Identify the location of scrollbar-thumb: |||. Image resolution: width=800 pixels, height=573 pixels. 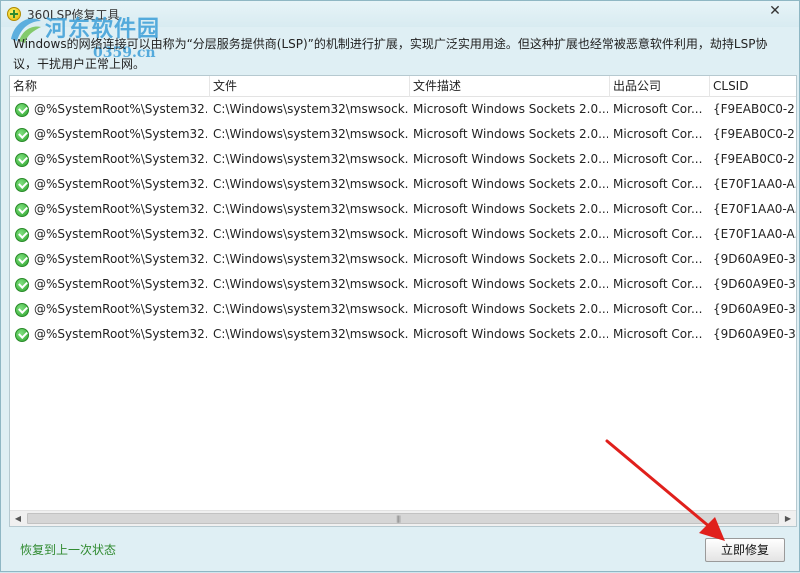
(403, 518).